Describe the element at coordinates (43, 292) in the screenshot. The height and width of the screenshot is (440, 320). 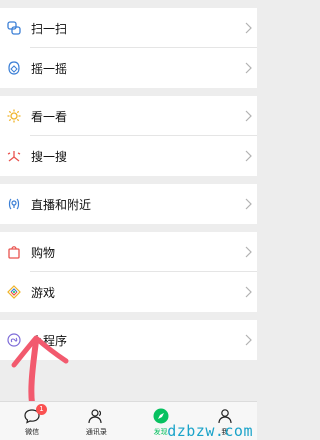
I see `menu-item-label: 游戏` at that location.